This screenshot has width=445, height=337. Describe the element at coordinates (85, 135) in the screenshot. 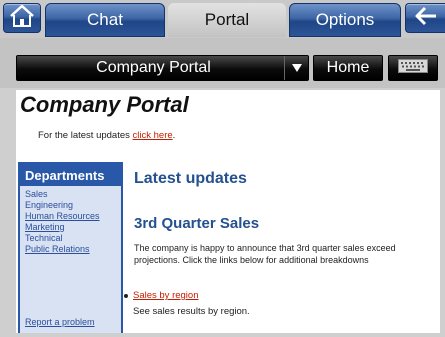

I see `latest-updates-text: For the latest updates` at that location.